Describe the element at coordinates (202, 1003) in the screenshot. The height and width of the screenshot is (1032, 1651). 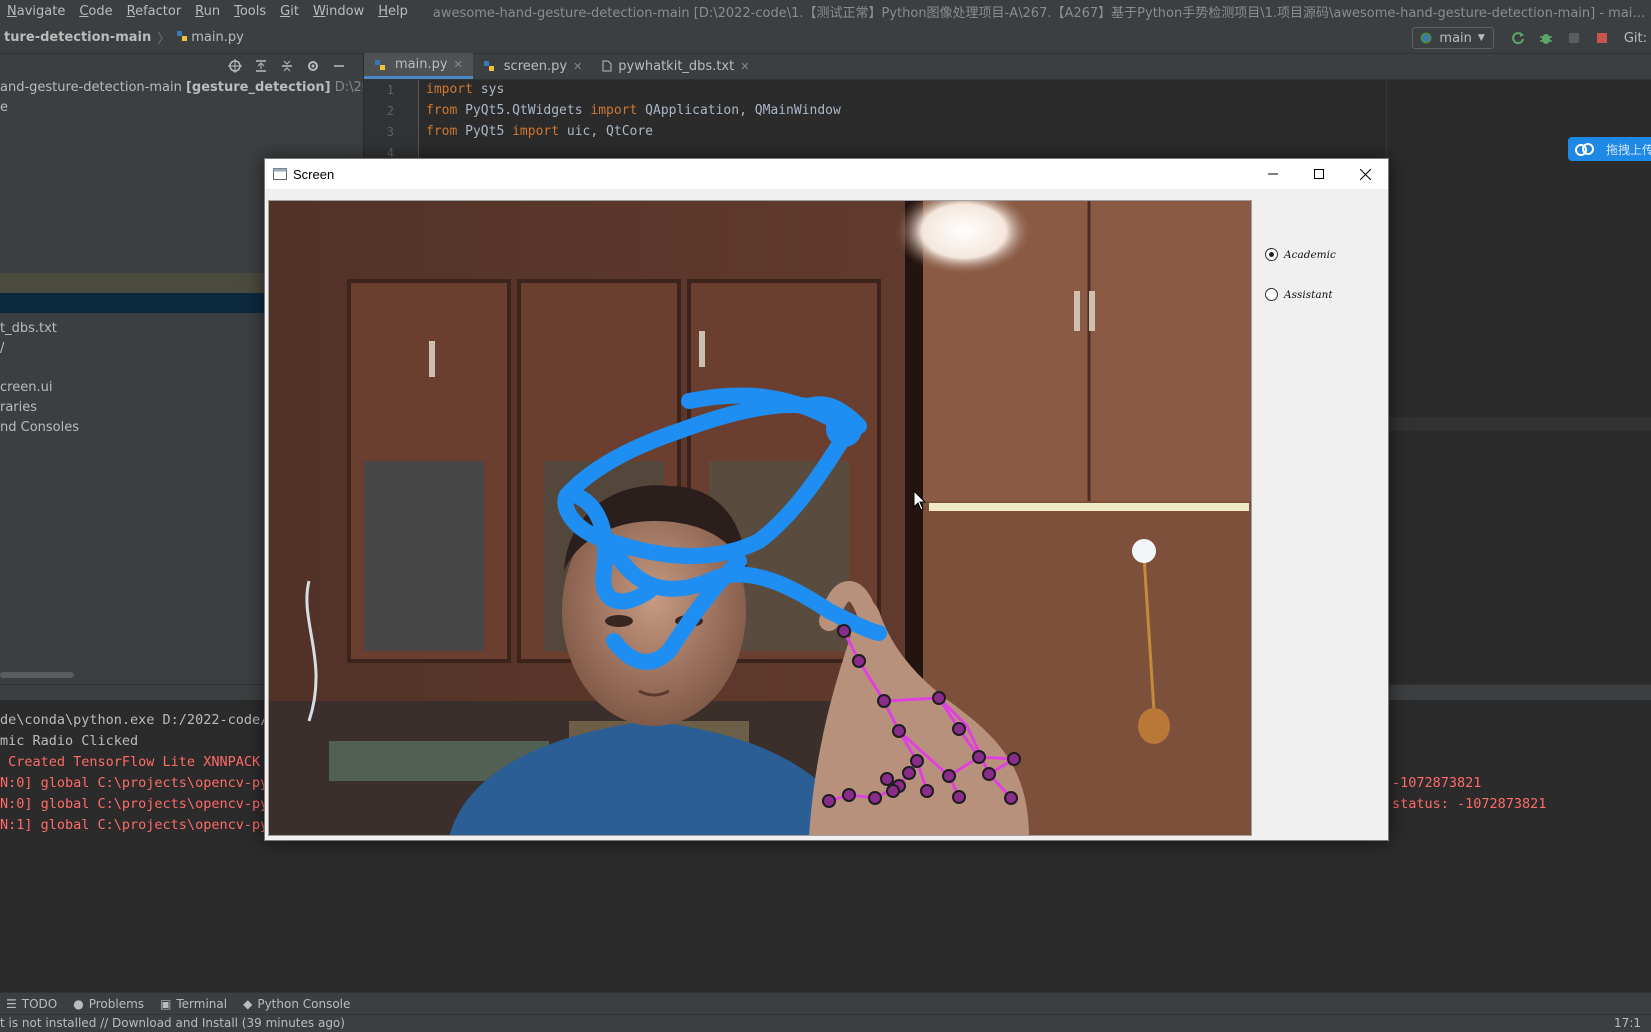
I see `terminal-label: Terminal` at that location.